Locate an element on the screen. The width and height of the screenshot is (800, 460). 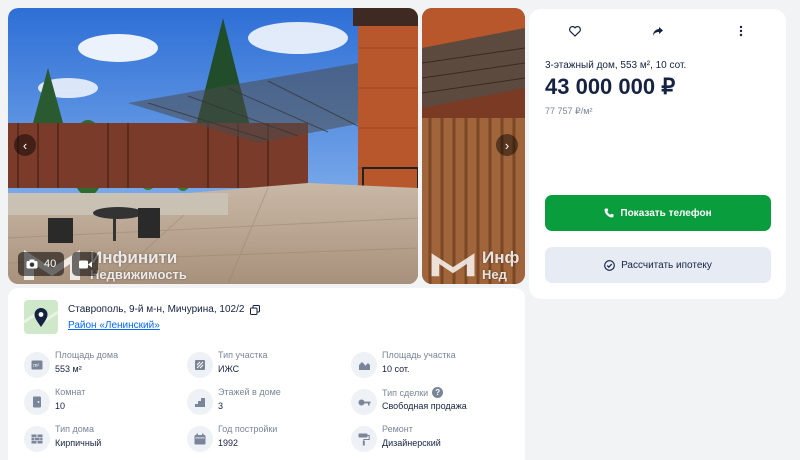
help-icon: ? is located at coordinates (438, 392).